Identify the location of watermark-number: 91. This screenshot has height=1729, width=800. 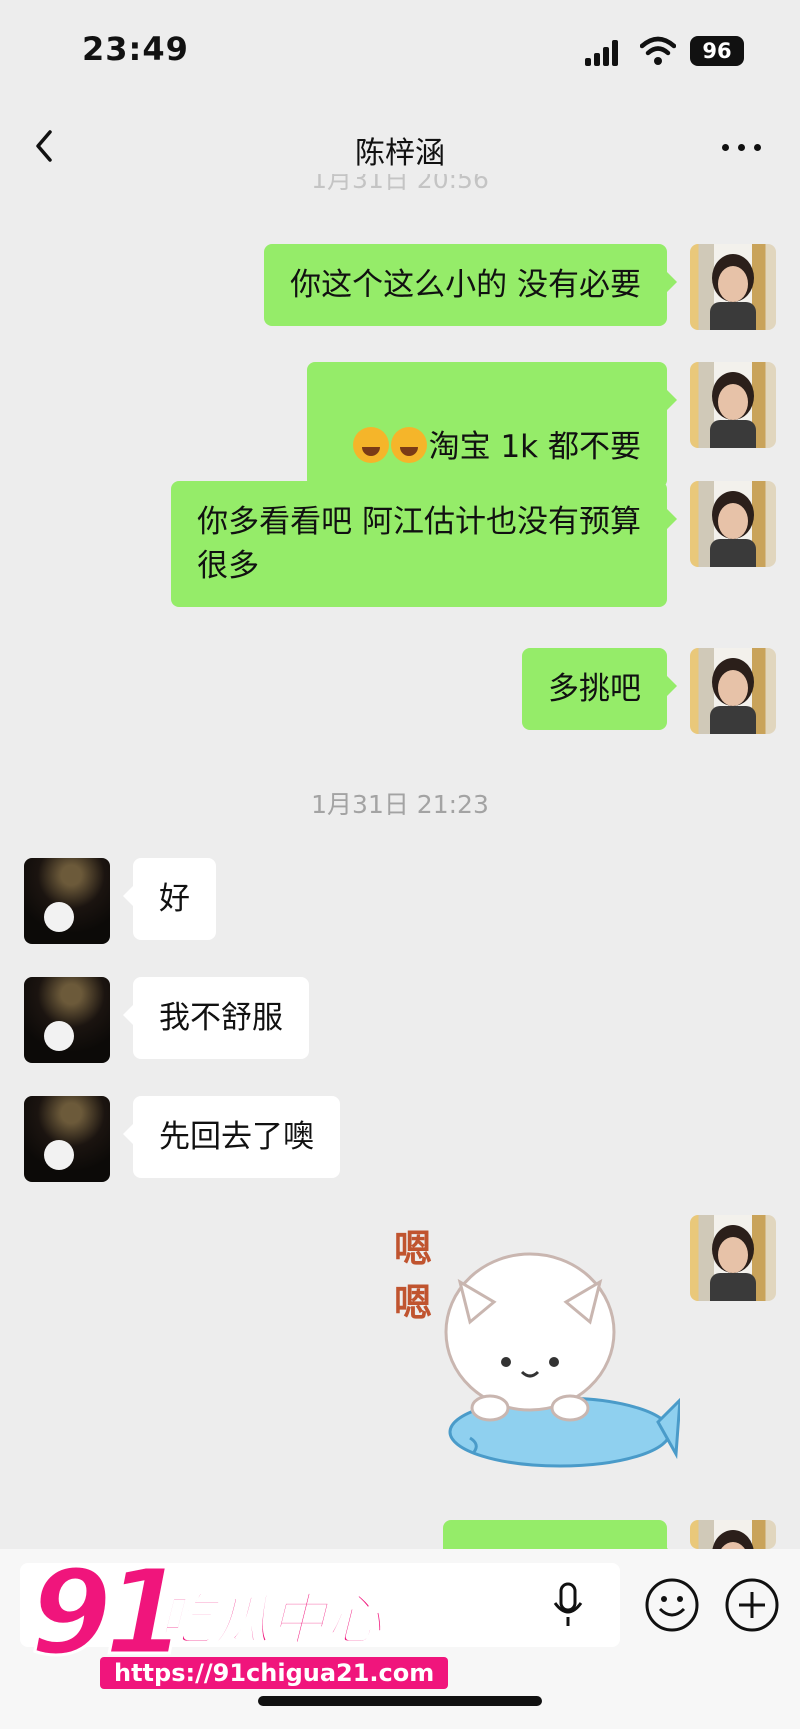
(107, 1612).